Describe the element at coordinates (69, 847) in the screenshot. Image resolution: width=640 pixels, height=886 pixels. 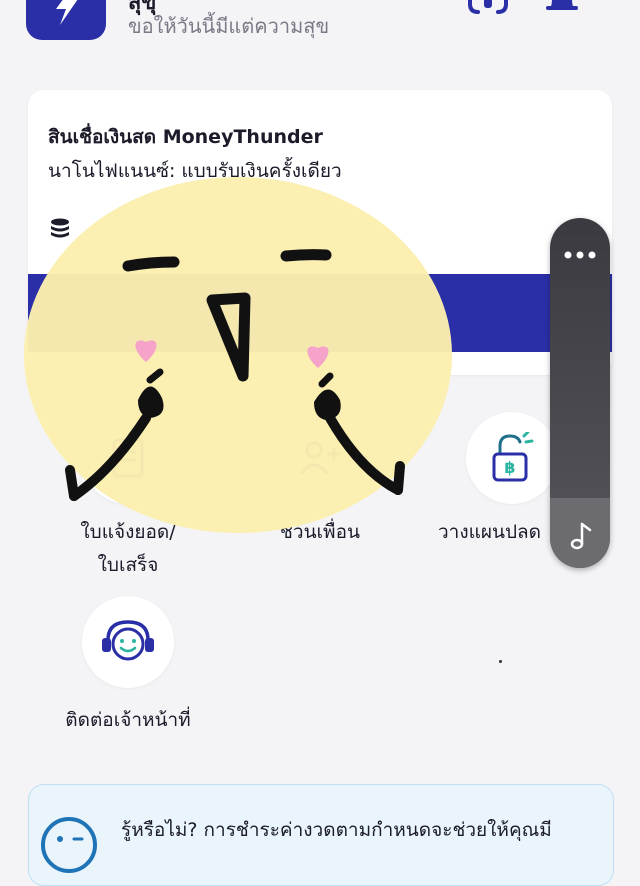
I see `wink-face-icon` at that location.